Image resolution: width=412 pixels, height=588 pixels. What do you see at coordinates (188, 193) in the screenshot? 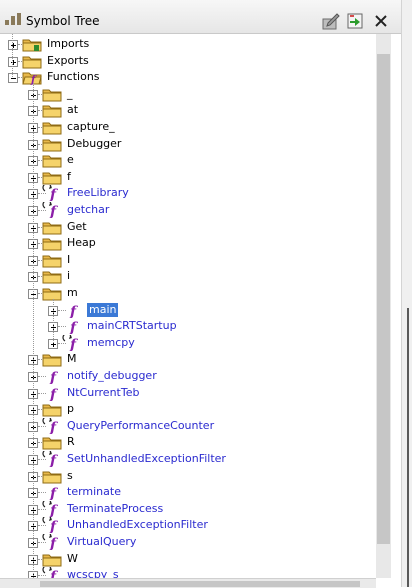
I see `tree-function: f FreeLibrary` at bounding box center [188, 193].